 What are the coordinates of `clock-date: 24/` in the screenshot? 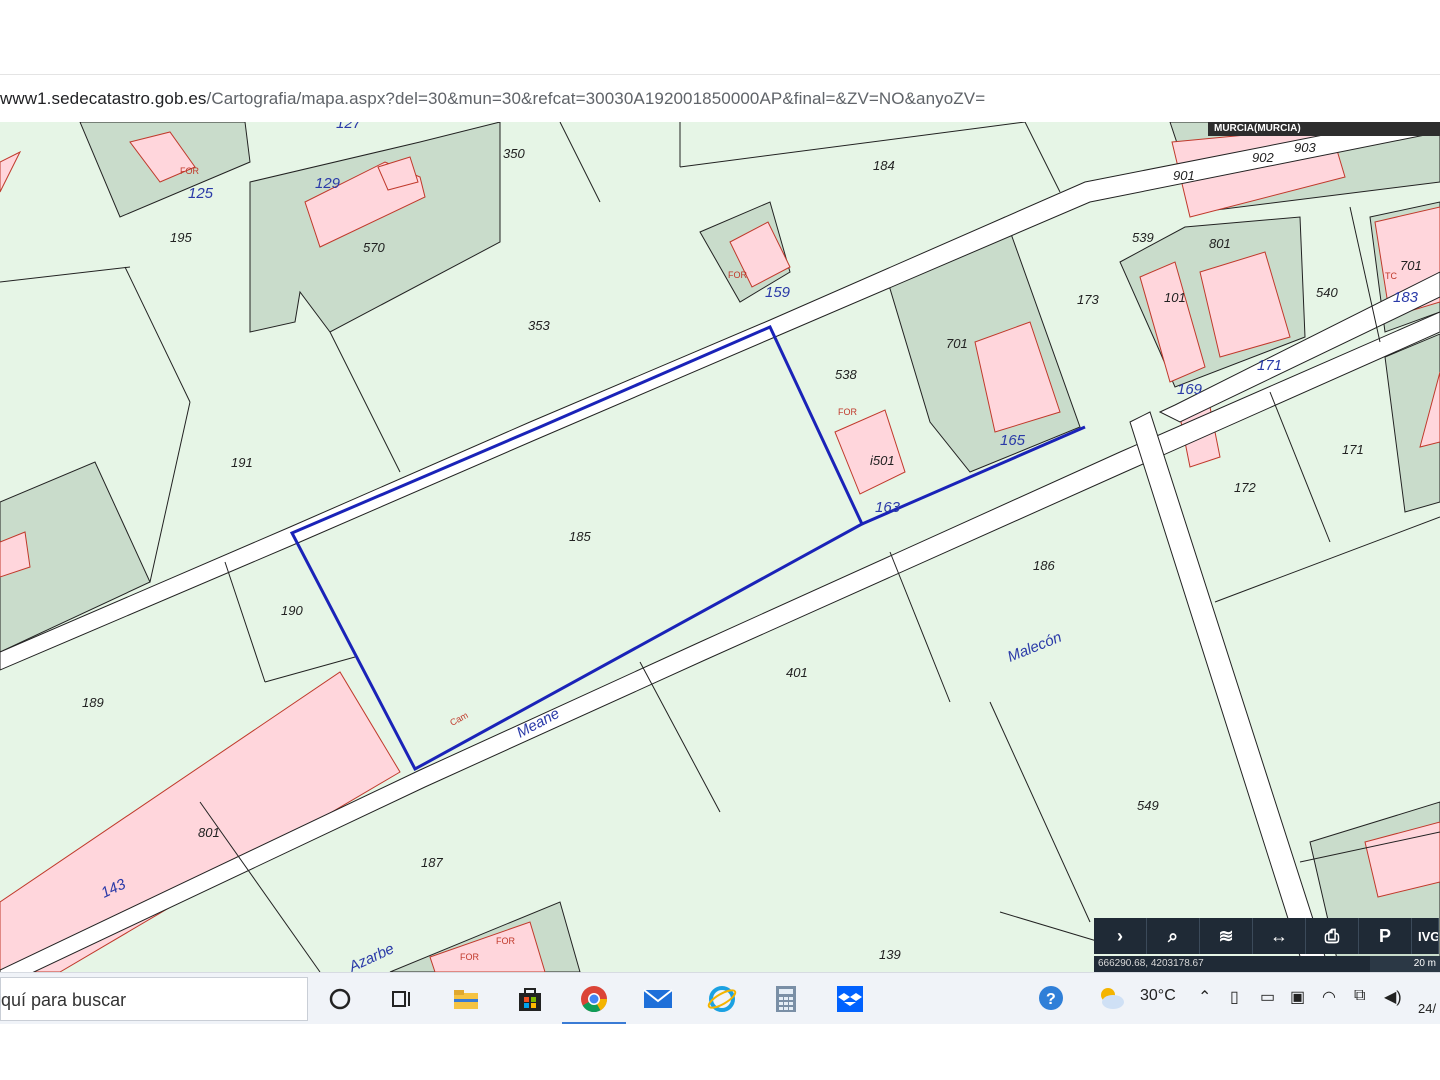 It's located at (1427, 1008).